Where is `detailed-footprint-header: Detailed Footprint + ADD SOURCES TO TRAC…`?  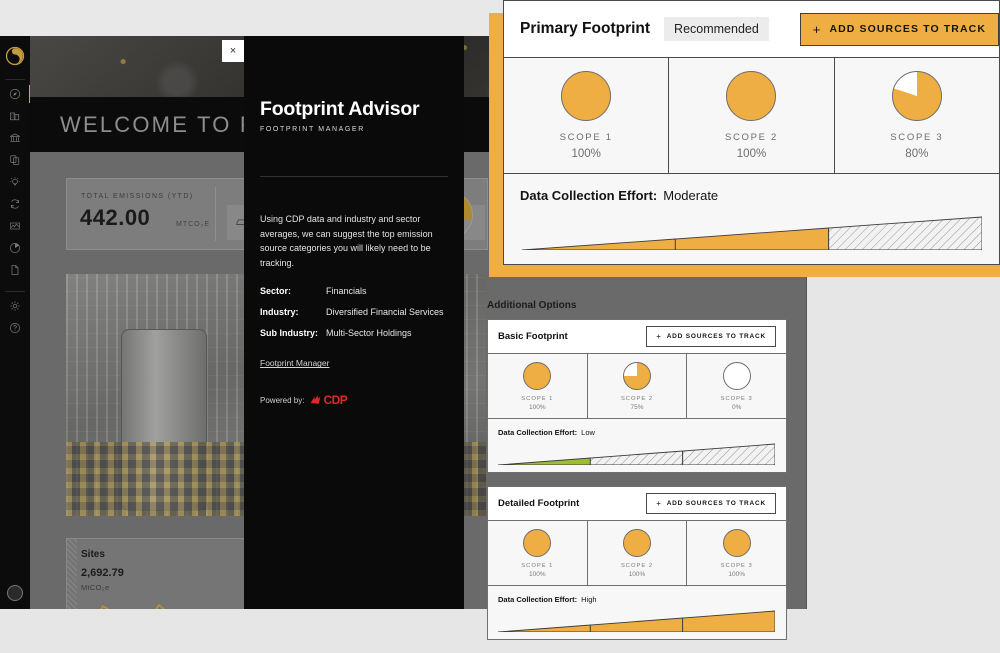
detailed-footprint-header: Detailed Footprint + ADD SOURCES TO TRAC… is located at coordinates (637, 503).